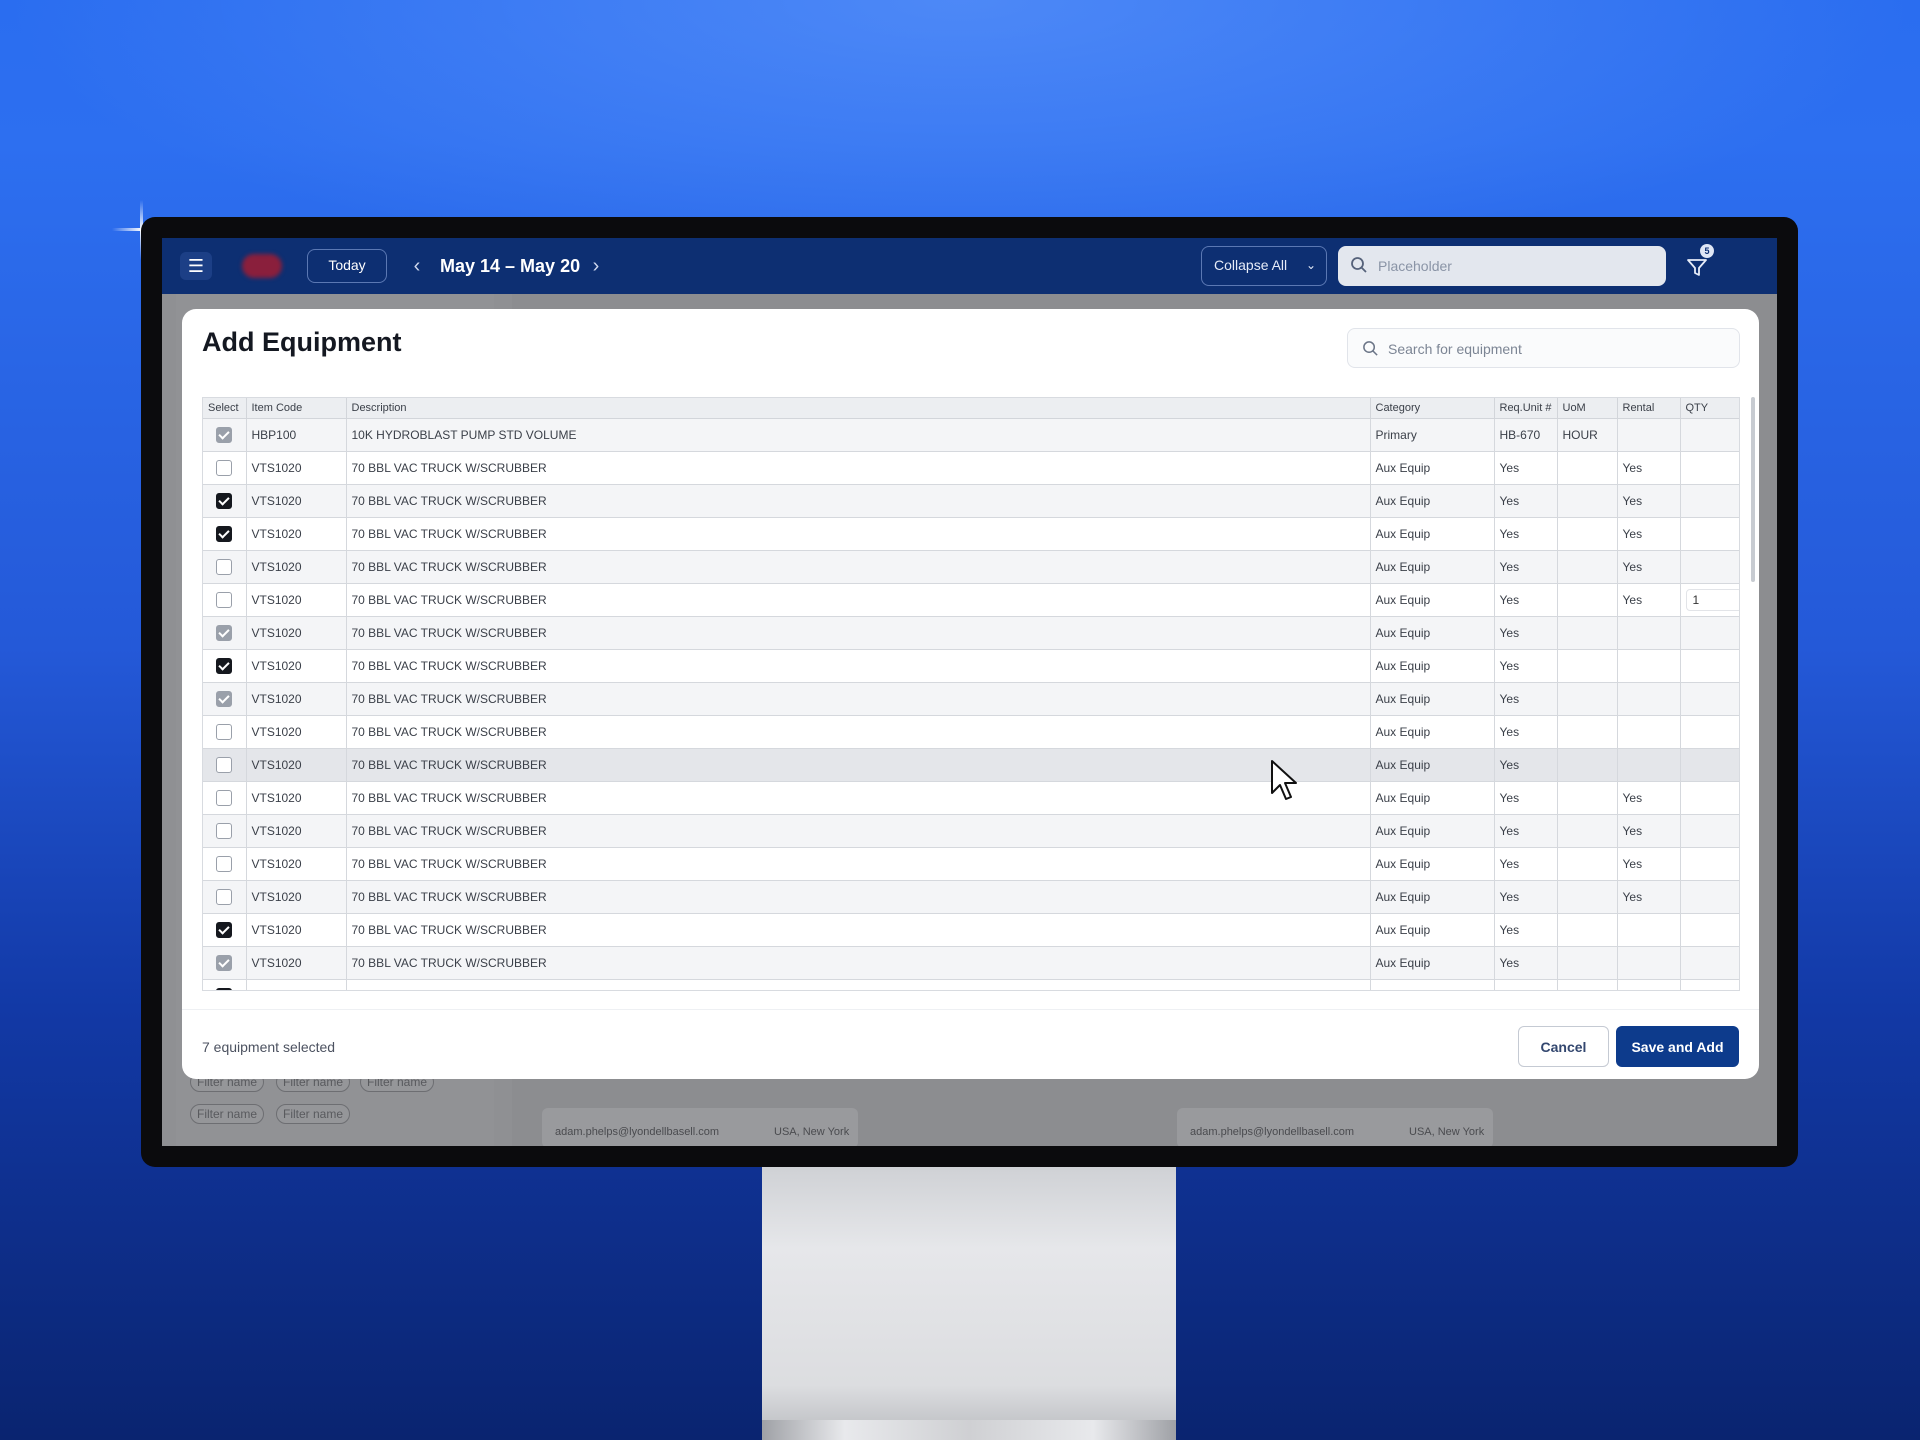 This screenshot has height=1440, width=1920. I want to click on column-header-description: Description, so click(858, 408).